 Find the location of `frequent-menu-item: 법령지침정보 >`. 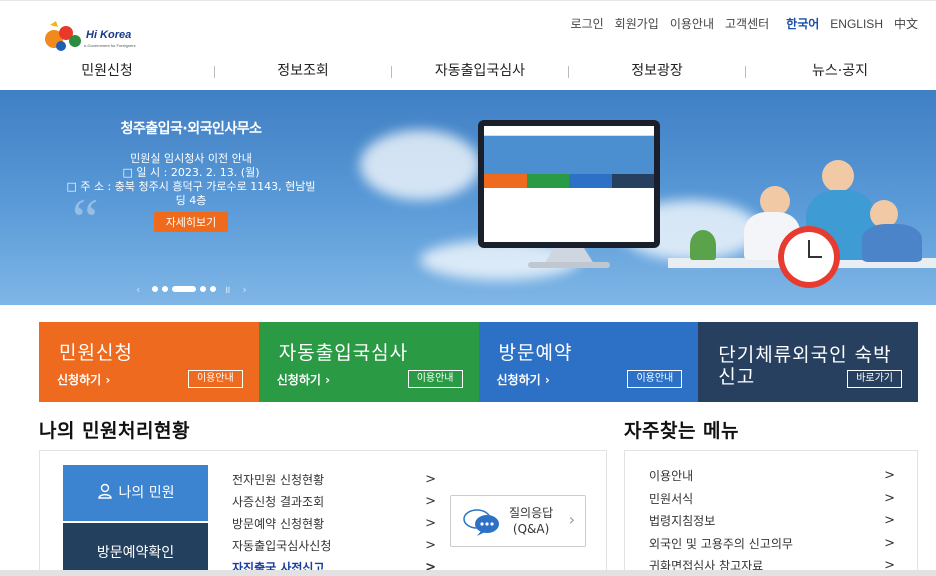

frequent-menu-item: 법령지침정보 > is located at coordinates (772, 521).